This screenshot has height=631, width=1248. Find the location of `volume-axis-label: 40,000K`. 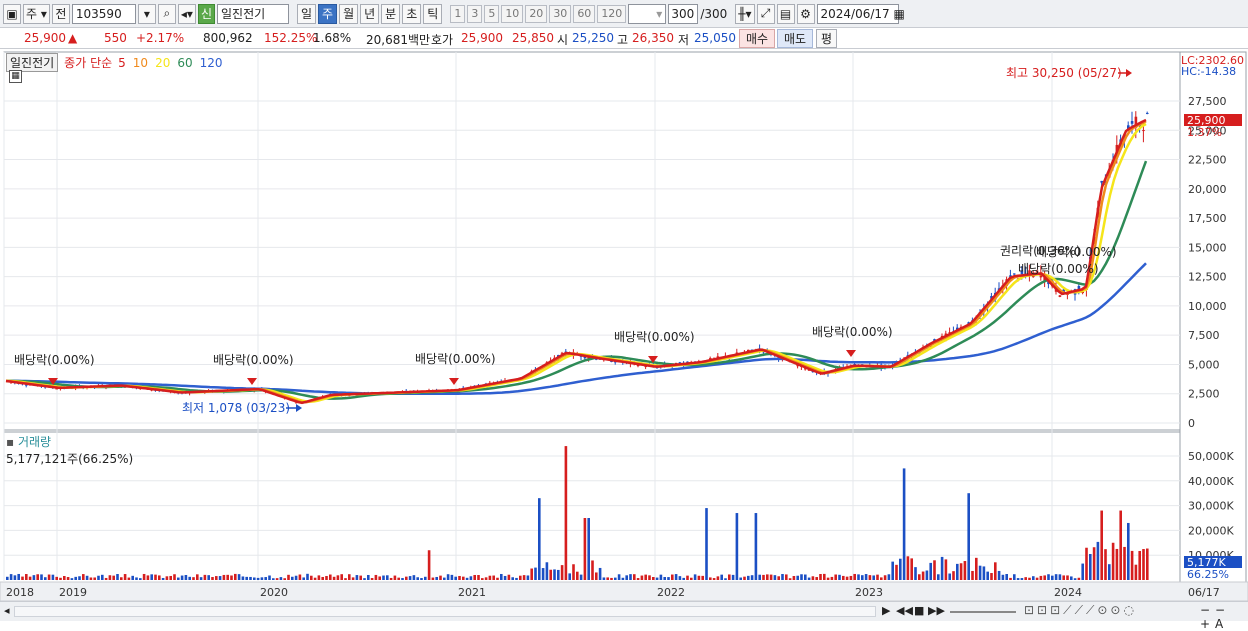

volume-axis-label: 40,000K is located at coordinates (1211, 481).